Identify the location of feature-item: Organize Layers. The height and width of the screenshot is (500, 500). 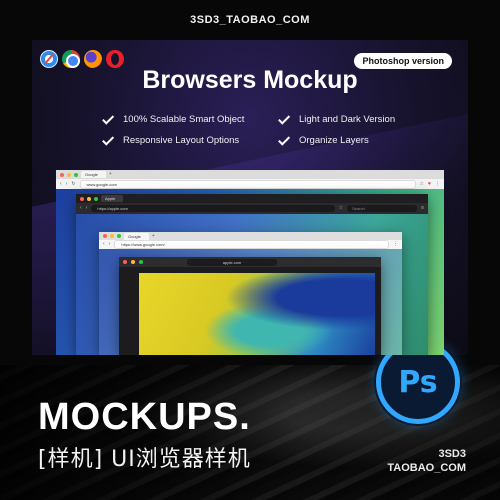
(344, 139).